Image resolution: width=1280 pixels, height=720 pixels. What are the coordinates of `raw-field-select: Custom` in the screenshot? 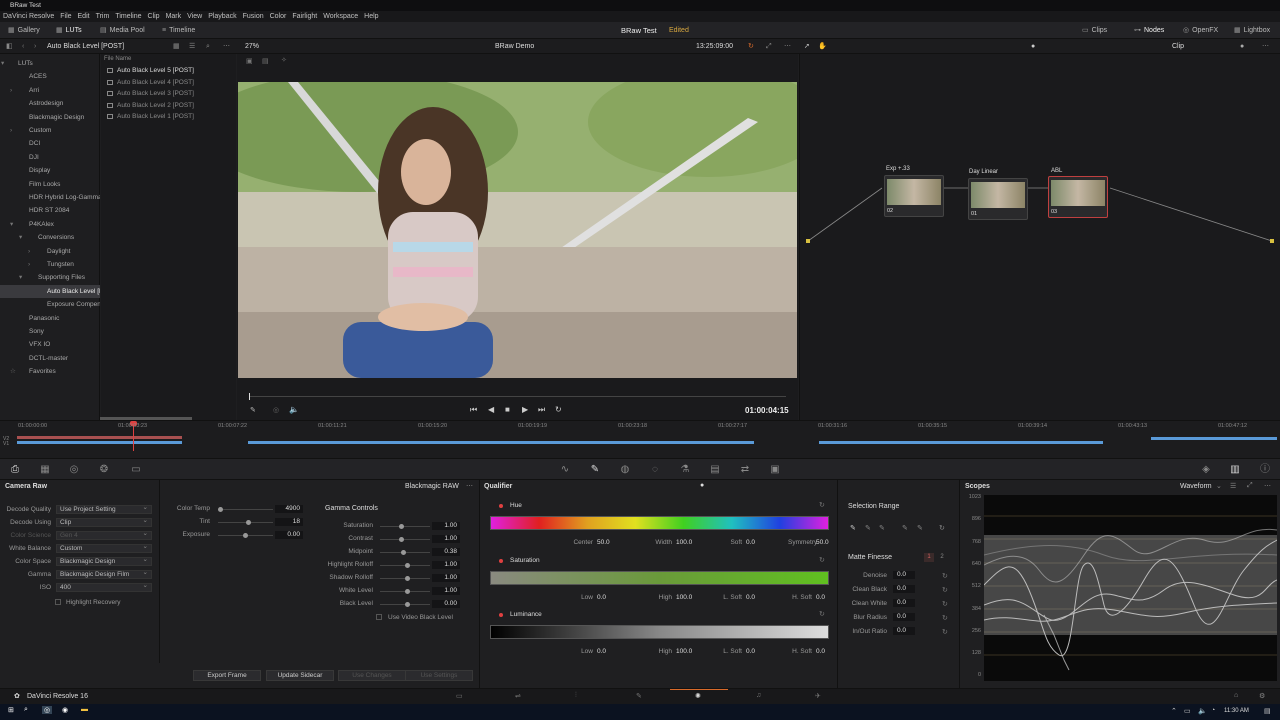 It's located at (104, 548).